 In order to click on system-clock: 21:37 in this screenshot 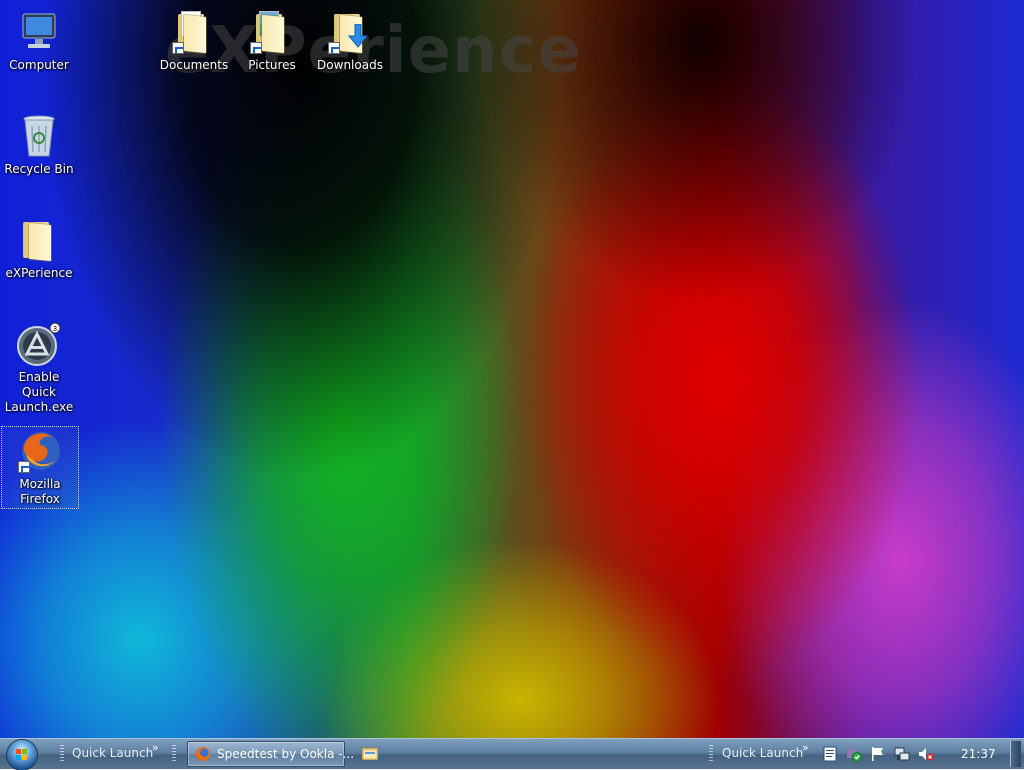, I will do `click(978, 754)`.